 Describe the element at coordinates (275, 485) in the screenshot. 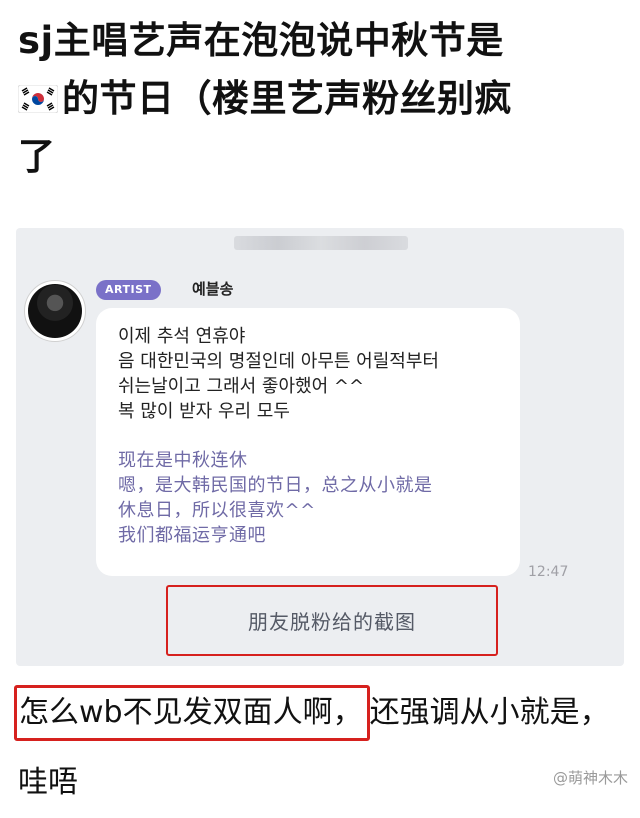

I see `translation-line: 嗯，是大韩民国的节日，总之从小就是` at that location.